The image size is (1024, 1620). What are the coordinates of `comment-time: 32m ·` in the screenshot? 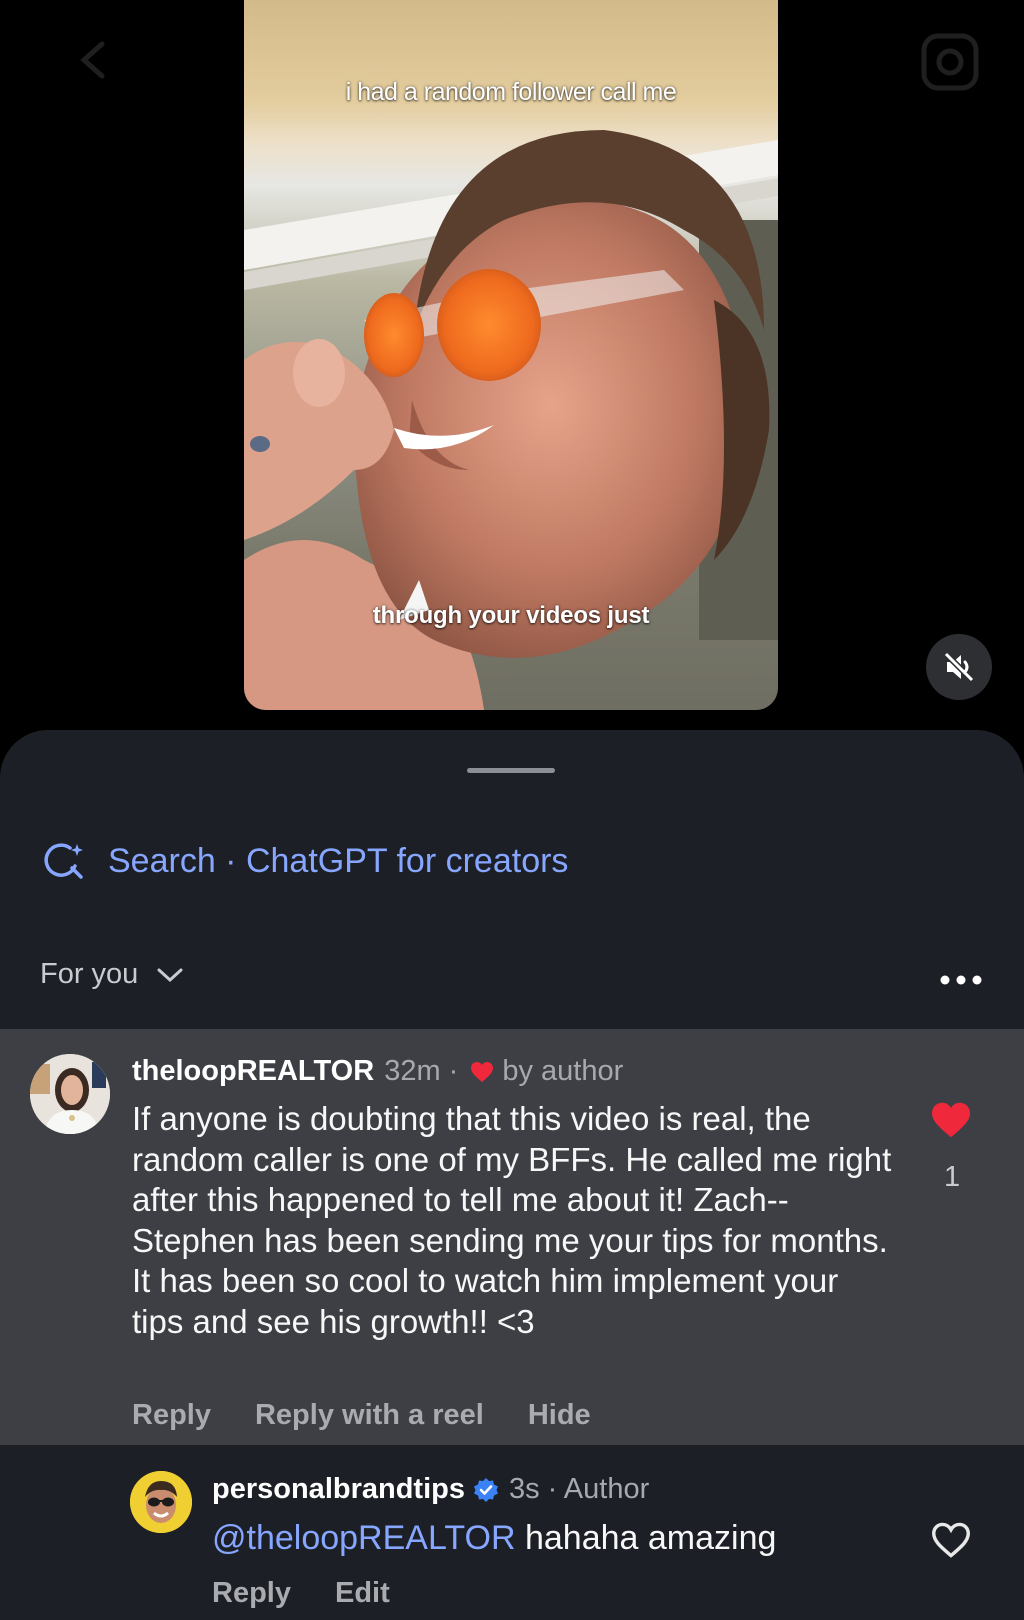 It's located at (421, 1071).